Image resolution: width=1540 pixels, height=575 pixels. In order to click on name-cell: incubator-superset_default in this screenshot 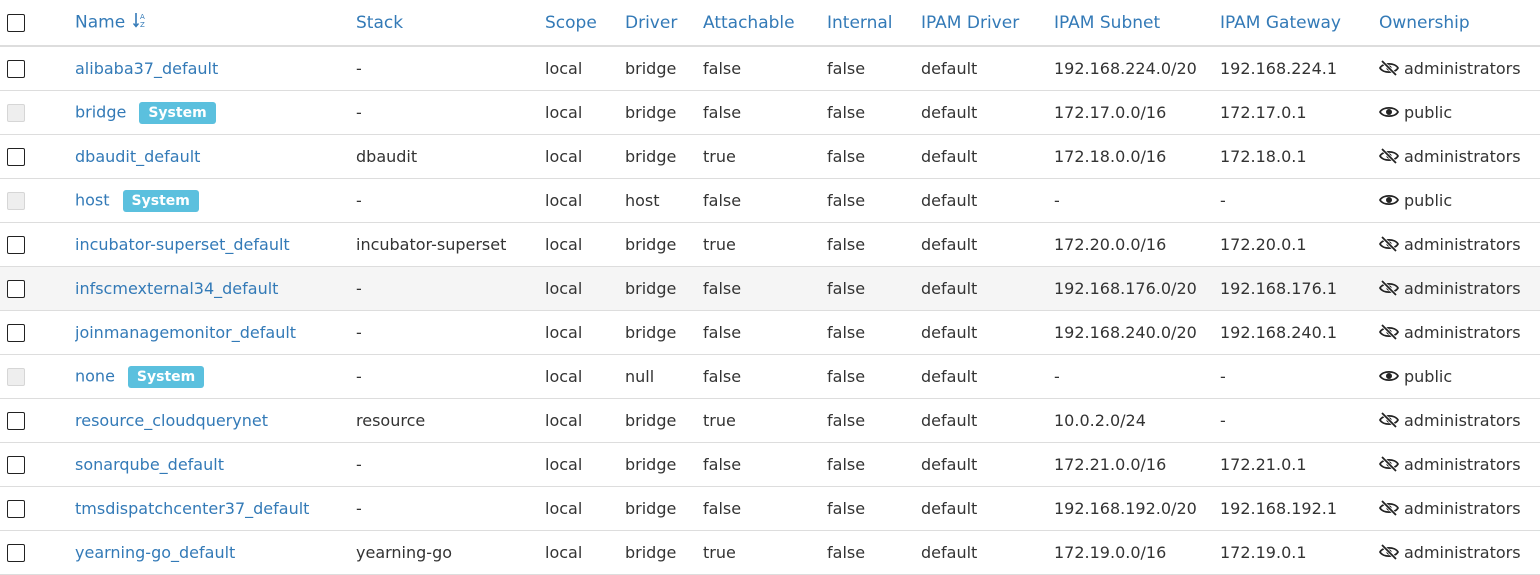, I will do `click(215, 244)`.